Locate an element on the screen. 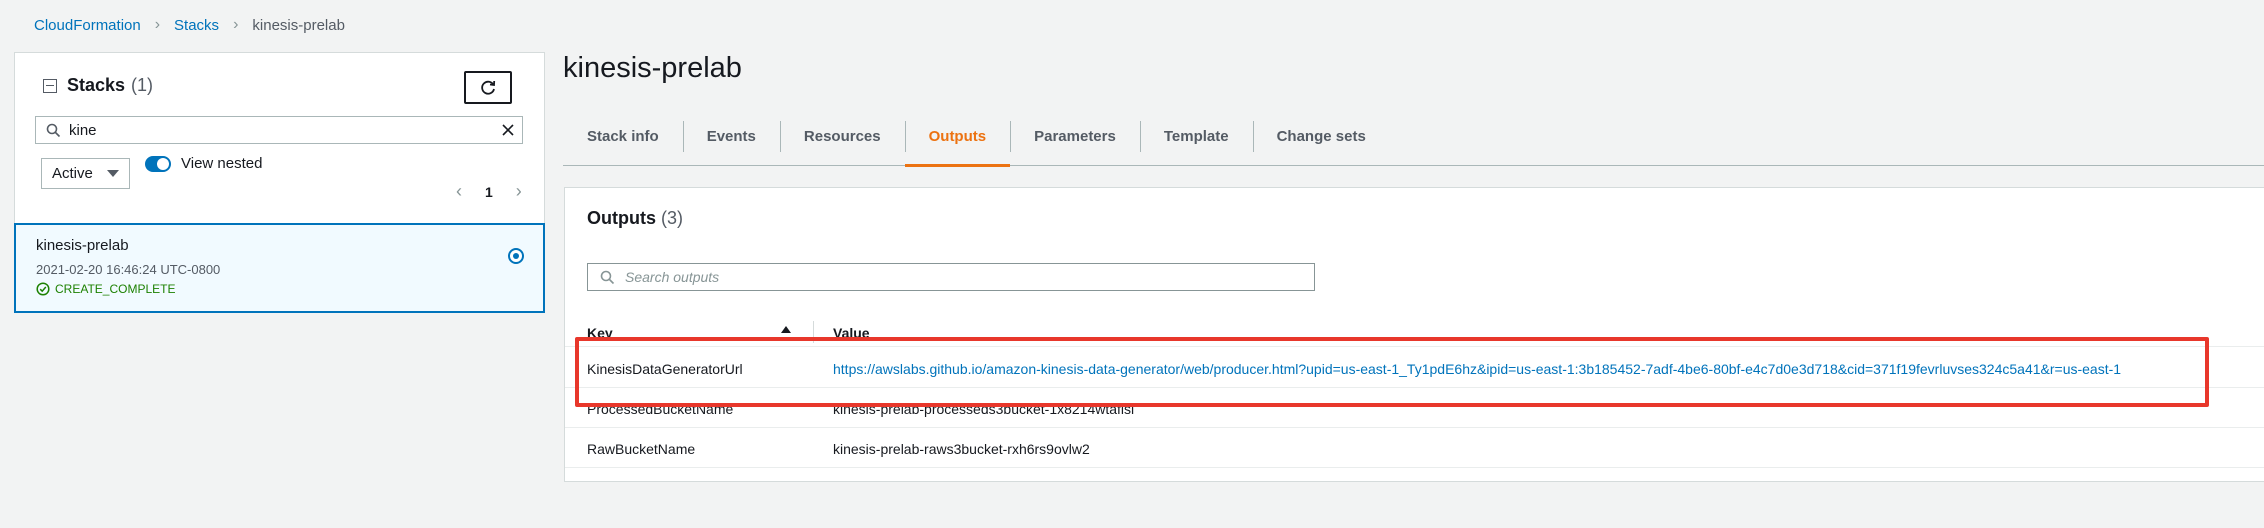  stacks-search is located at coordinates (279, 130).